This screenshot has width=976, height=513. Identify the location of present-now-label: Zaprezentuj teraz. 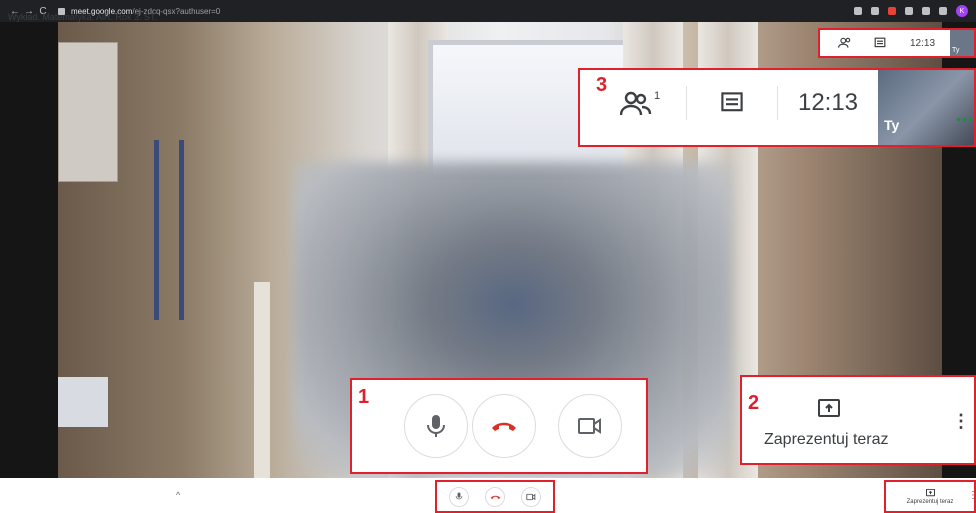
(826, 440).